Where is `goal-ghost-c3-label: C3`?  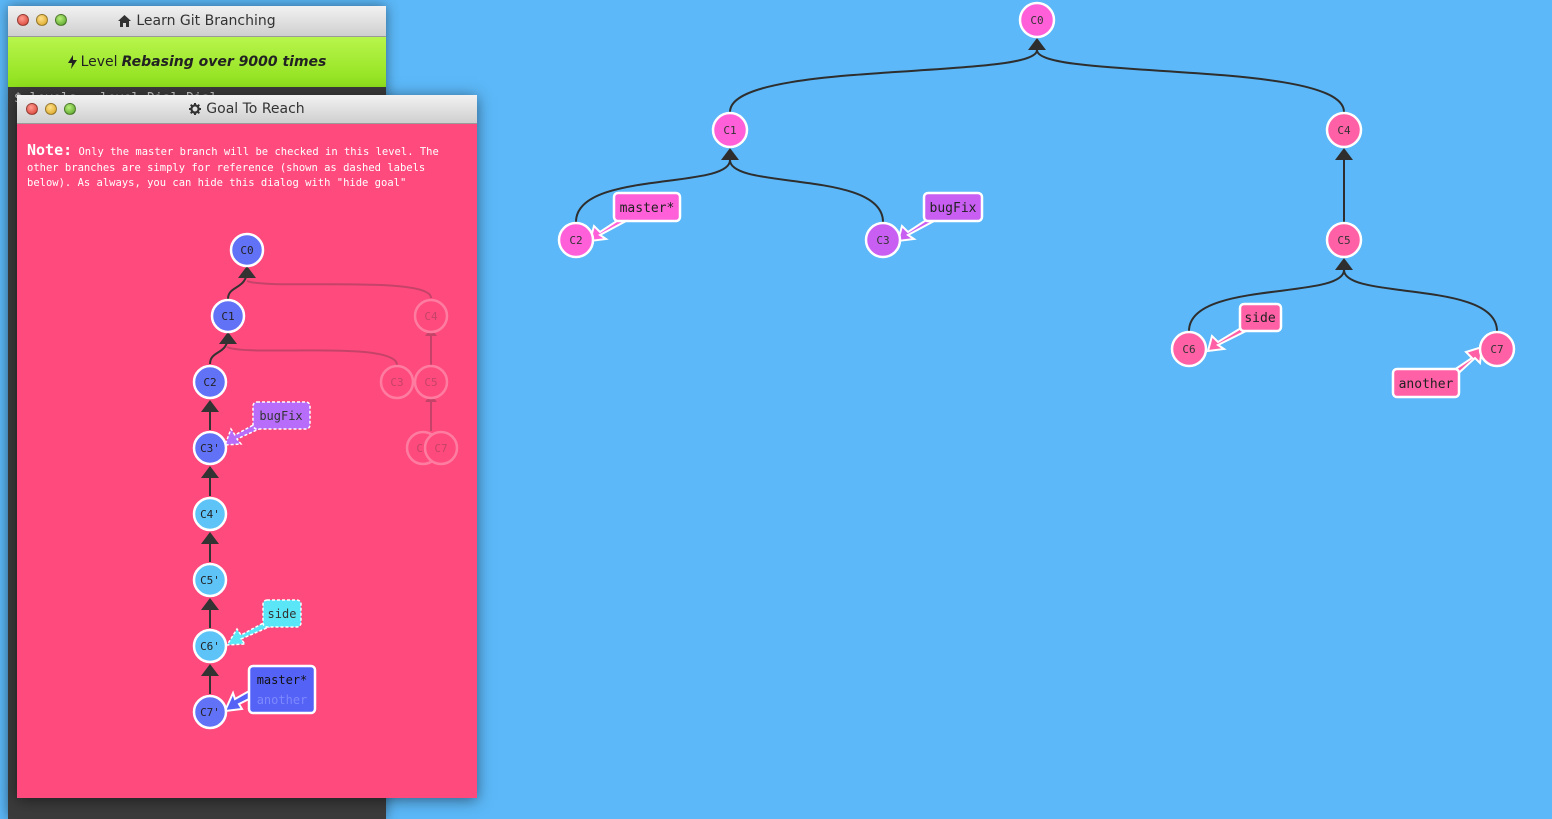 goal-ghost-c3-label: C3 is located at coordinates (396, 382).